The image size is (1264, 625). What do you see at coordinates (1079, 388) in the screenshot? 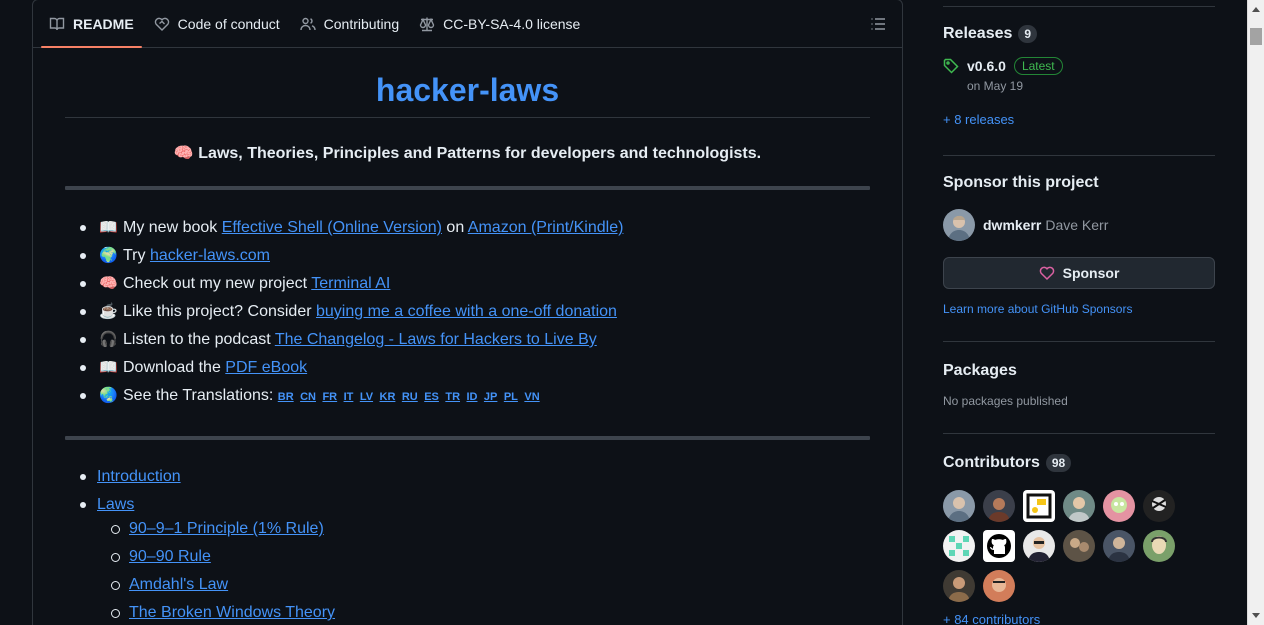
I see `packages-section: Packages No packages published` at bounding box center [1079, 388].